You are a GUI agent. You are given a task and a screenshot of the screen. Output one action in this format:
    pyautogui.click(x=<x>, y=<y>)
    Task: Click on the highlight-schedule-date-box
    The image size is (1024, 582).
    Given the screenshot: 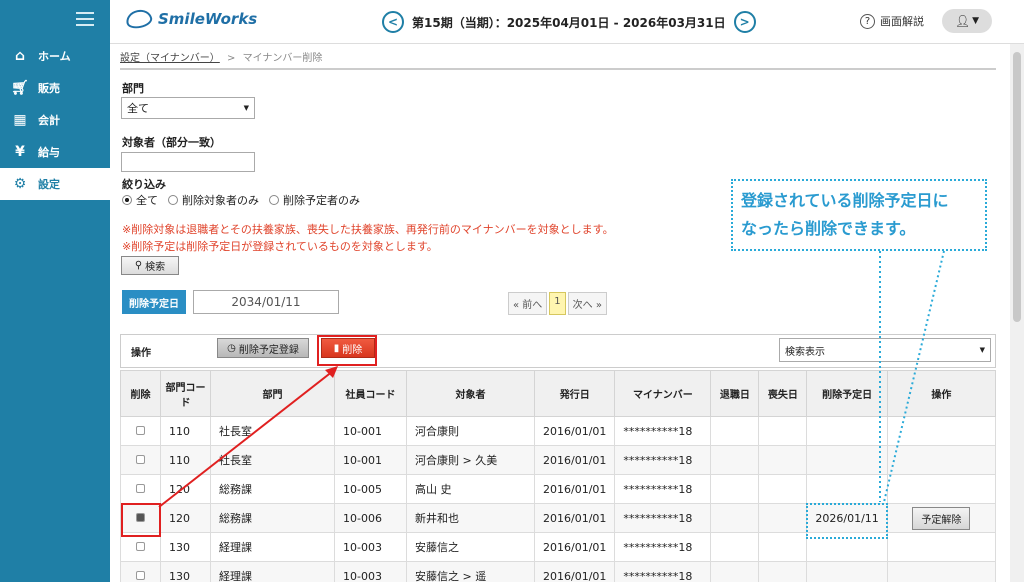 What is the action you would take?
    pyautogui.click(x=847, y=521)
    